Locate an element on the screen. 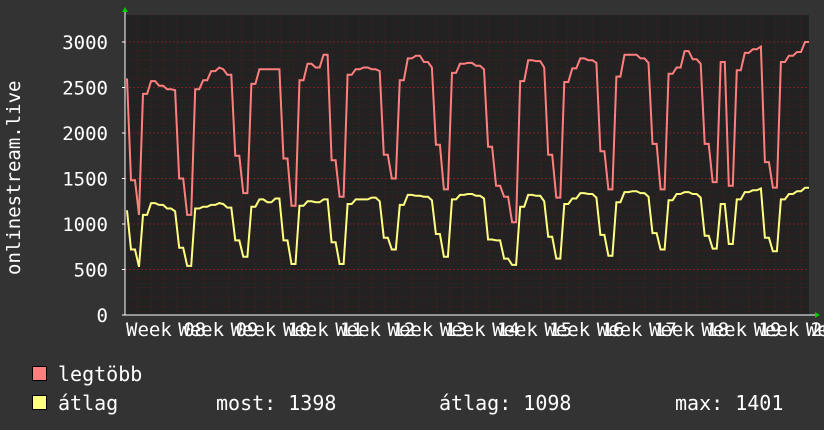 The height and width of the screenshot is (430, 824). y-ticks: 0 500 1000 1500 2000 2500 3000 is located at coordinates (93, 179).